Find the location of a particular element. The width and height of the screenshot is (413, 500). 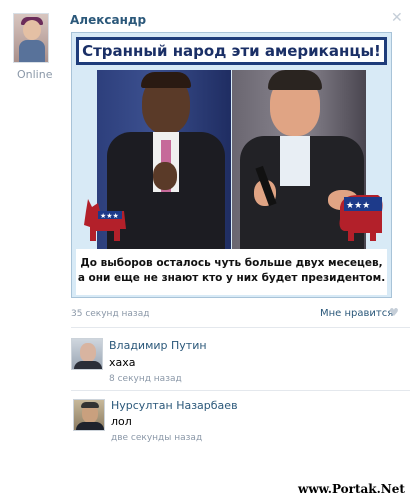

avatar-face is located at coordinates (88, 352).